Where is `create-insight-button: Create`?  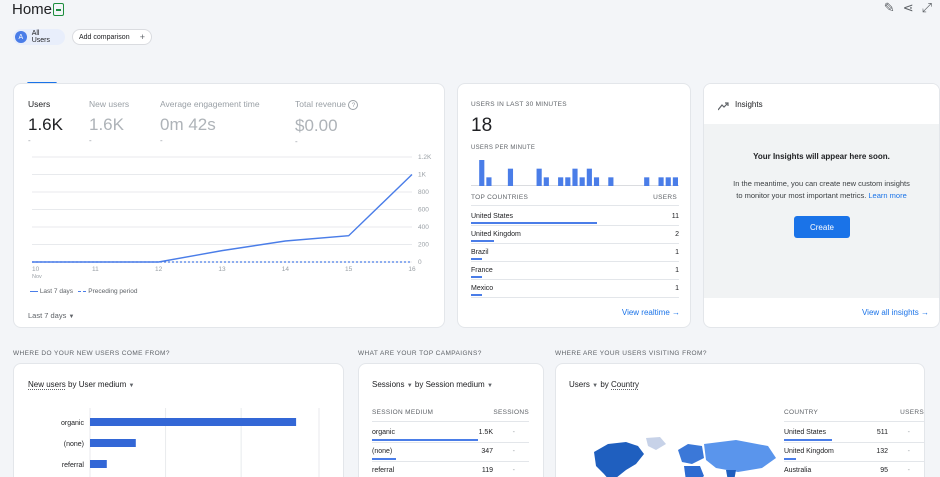 create-insight-button: Create is located at coordinates (822, 227).